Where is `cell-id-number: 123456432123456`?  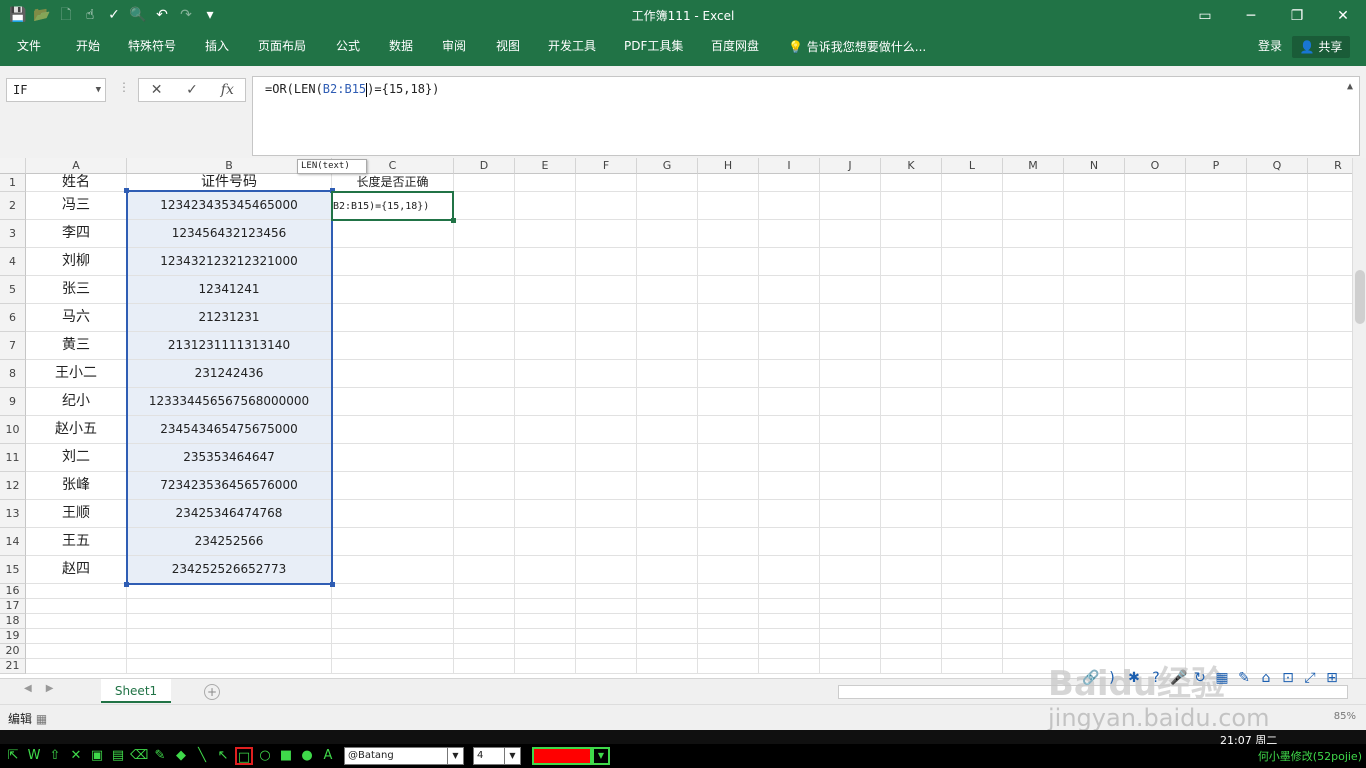 cell-id-number: 123456432123456 is located at coordinates (229, 234).